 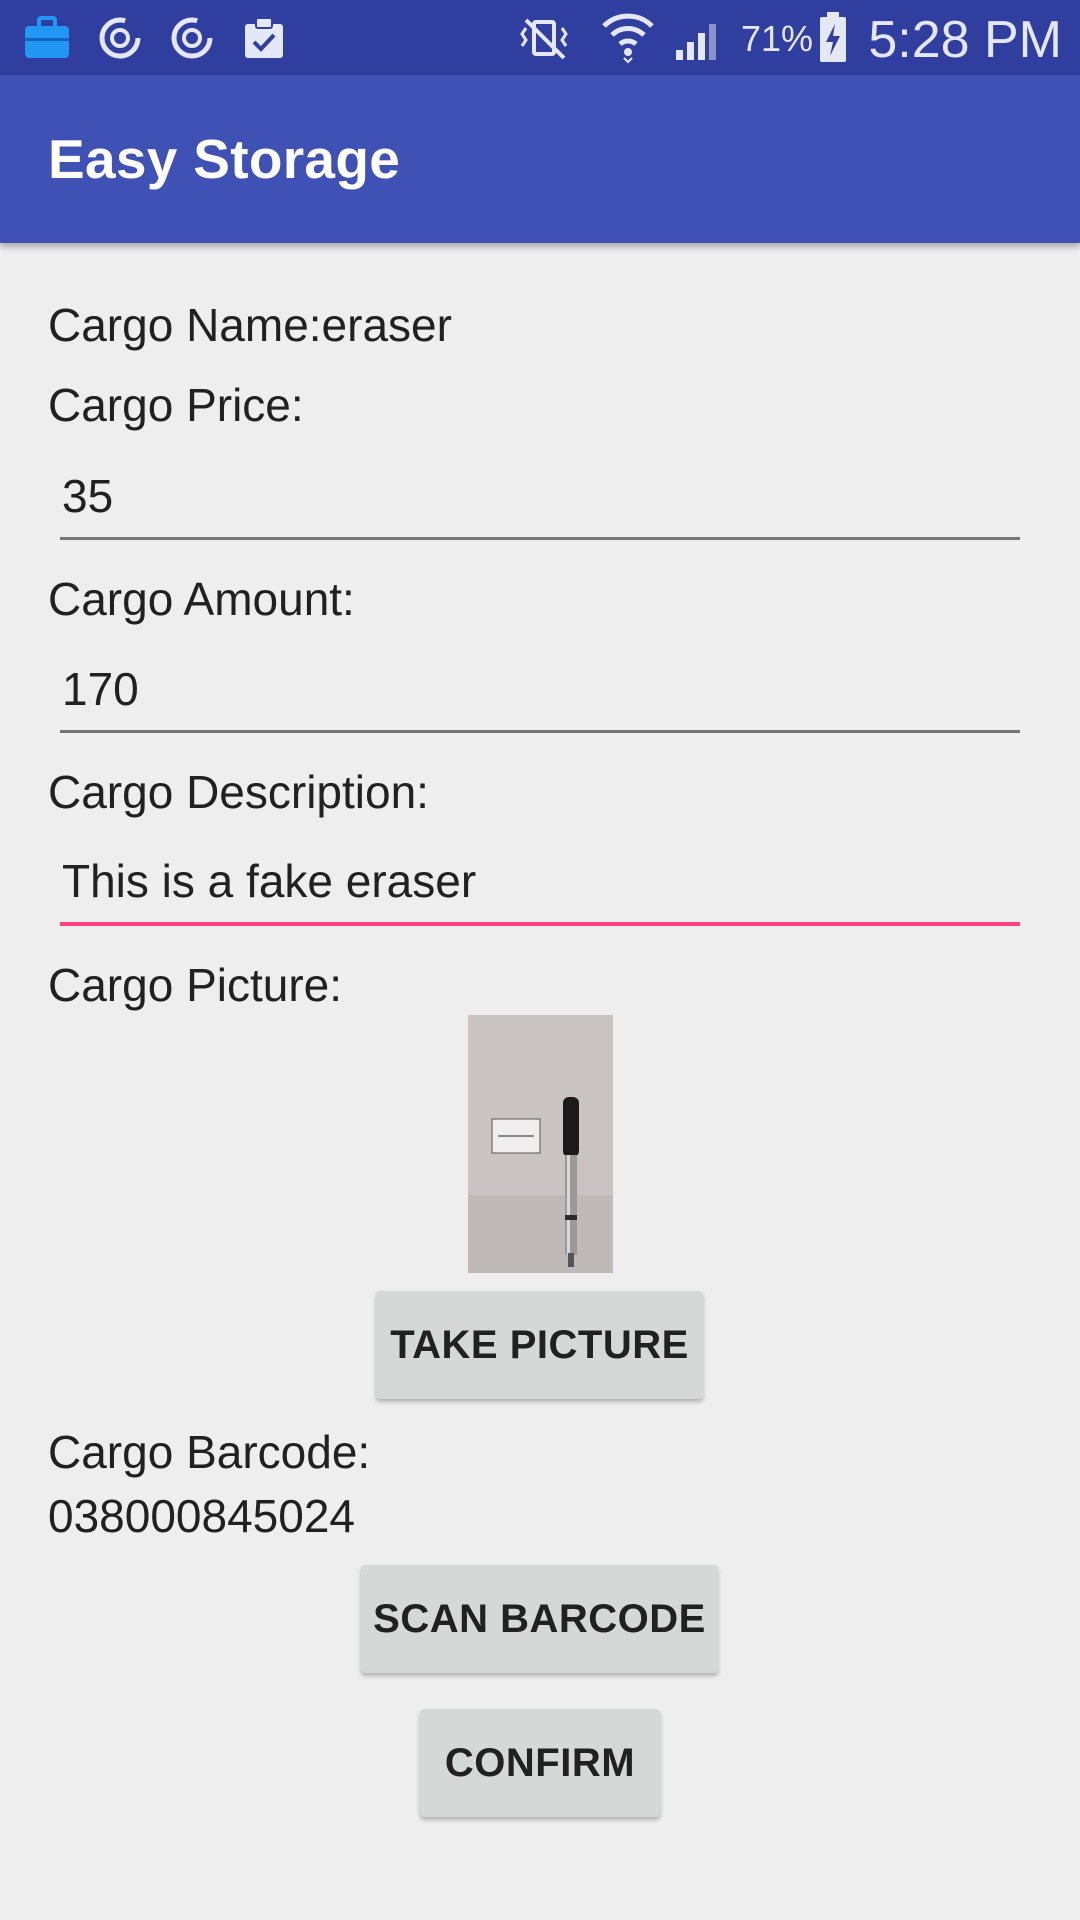 What do you see at coordinates (544, 39) in the screenshot?
I see `vibrate-mute-icon` at bounding box center [544, 39].